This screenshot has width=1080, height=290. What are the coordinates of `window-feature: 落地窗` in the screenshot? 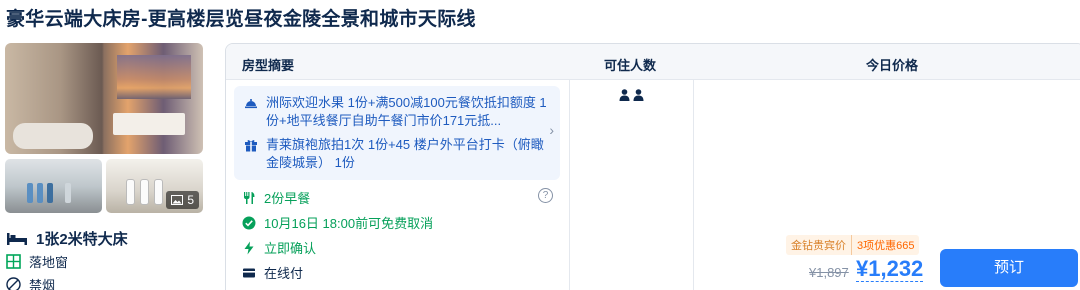 It's located at (37, 261).